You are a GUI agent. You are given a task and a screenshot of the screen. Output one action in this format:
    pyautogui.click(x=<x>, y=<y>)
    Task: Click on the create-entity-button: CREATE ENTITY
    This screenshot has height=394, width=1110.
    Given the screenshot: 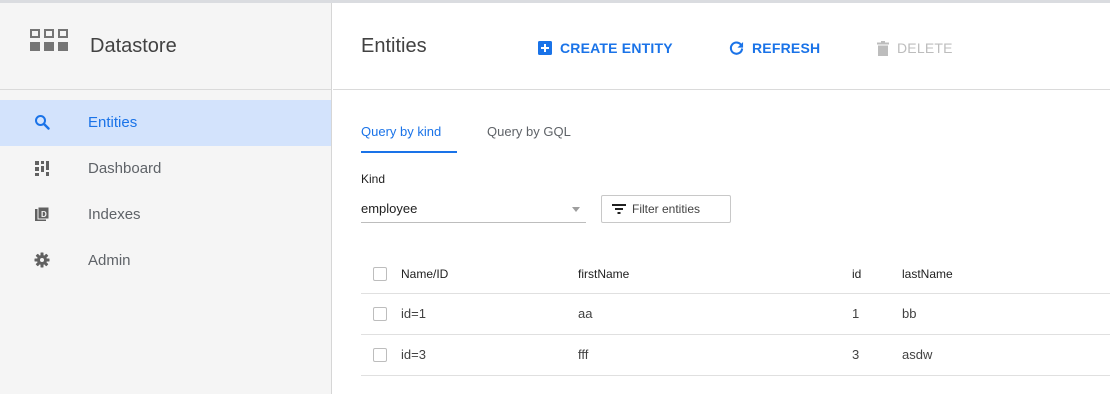 What is the action you would take?
    pyautogui.click(x=605, y=48)
    